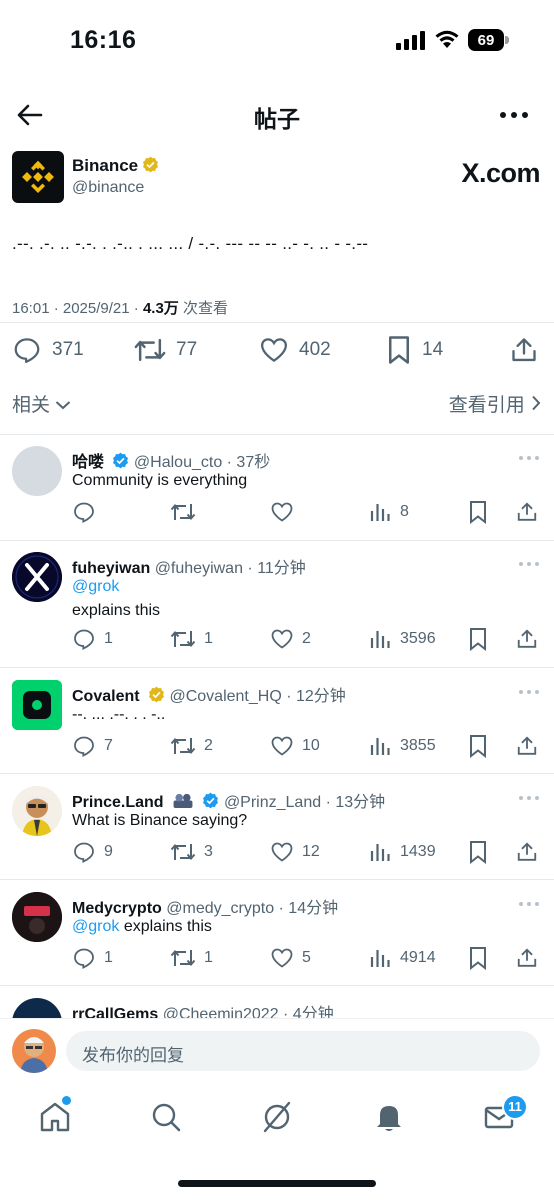  I want to click on share-icon, so click(527, 851).